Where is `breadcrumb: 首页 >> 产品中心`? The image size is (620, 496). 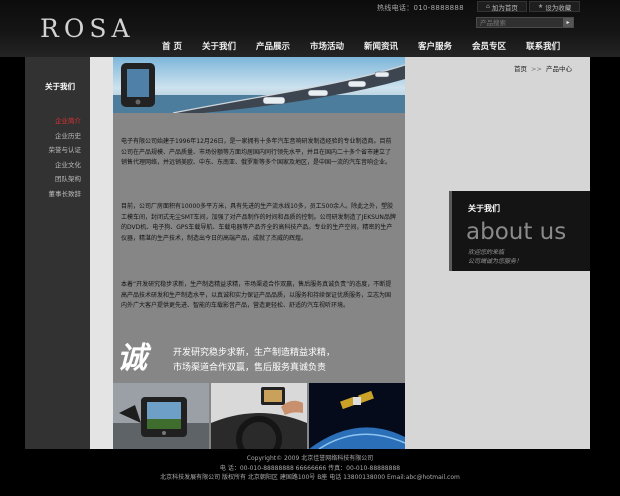 breadcrumb: 首页 >> 产品中心 is located at coordinates (543, 68).